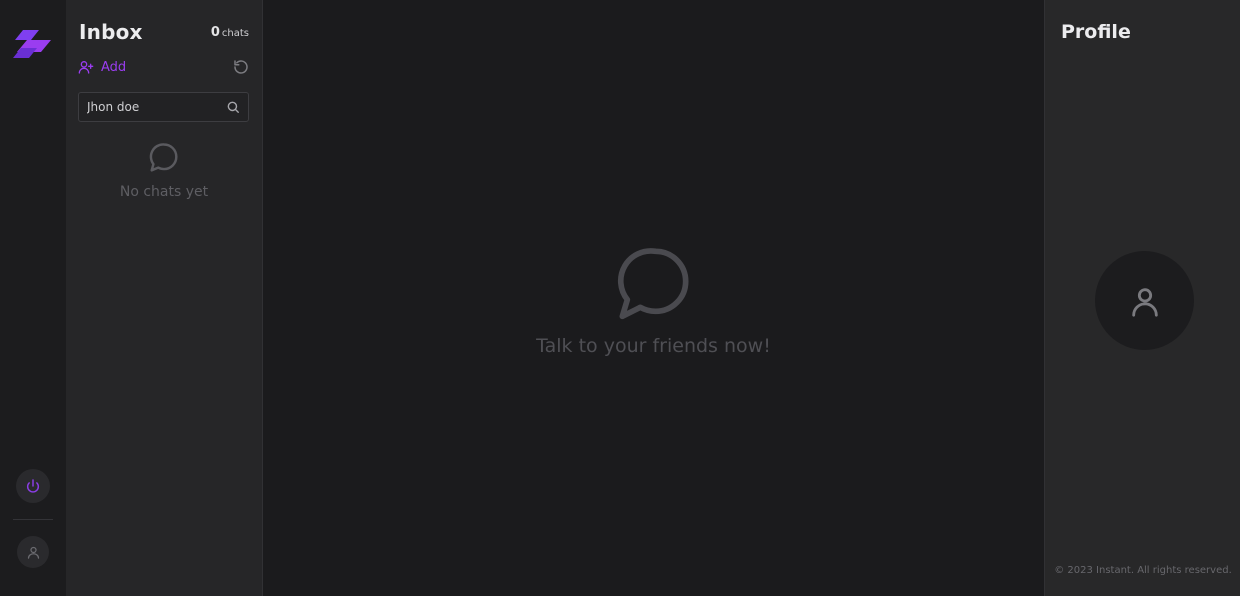 Image resolution: width=1240 pixels, height=596 pixels. Describe the element at coordinates (233, 107) in the screenshot. I see `search-icon` at that location.